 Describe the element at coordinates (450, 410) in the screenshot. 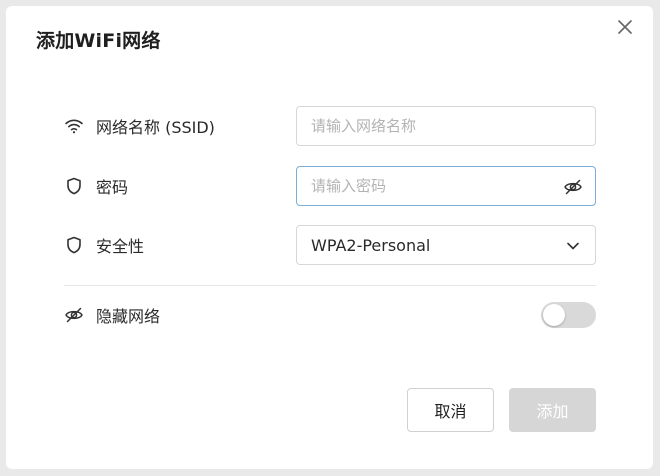

I see `cancel-button: 取消` at that location.